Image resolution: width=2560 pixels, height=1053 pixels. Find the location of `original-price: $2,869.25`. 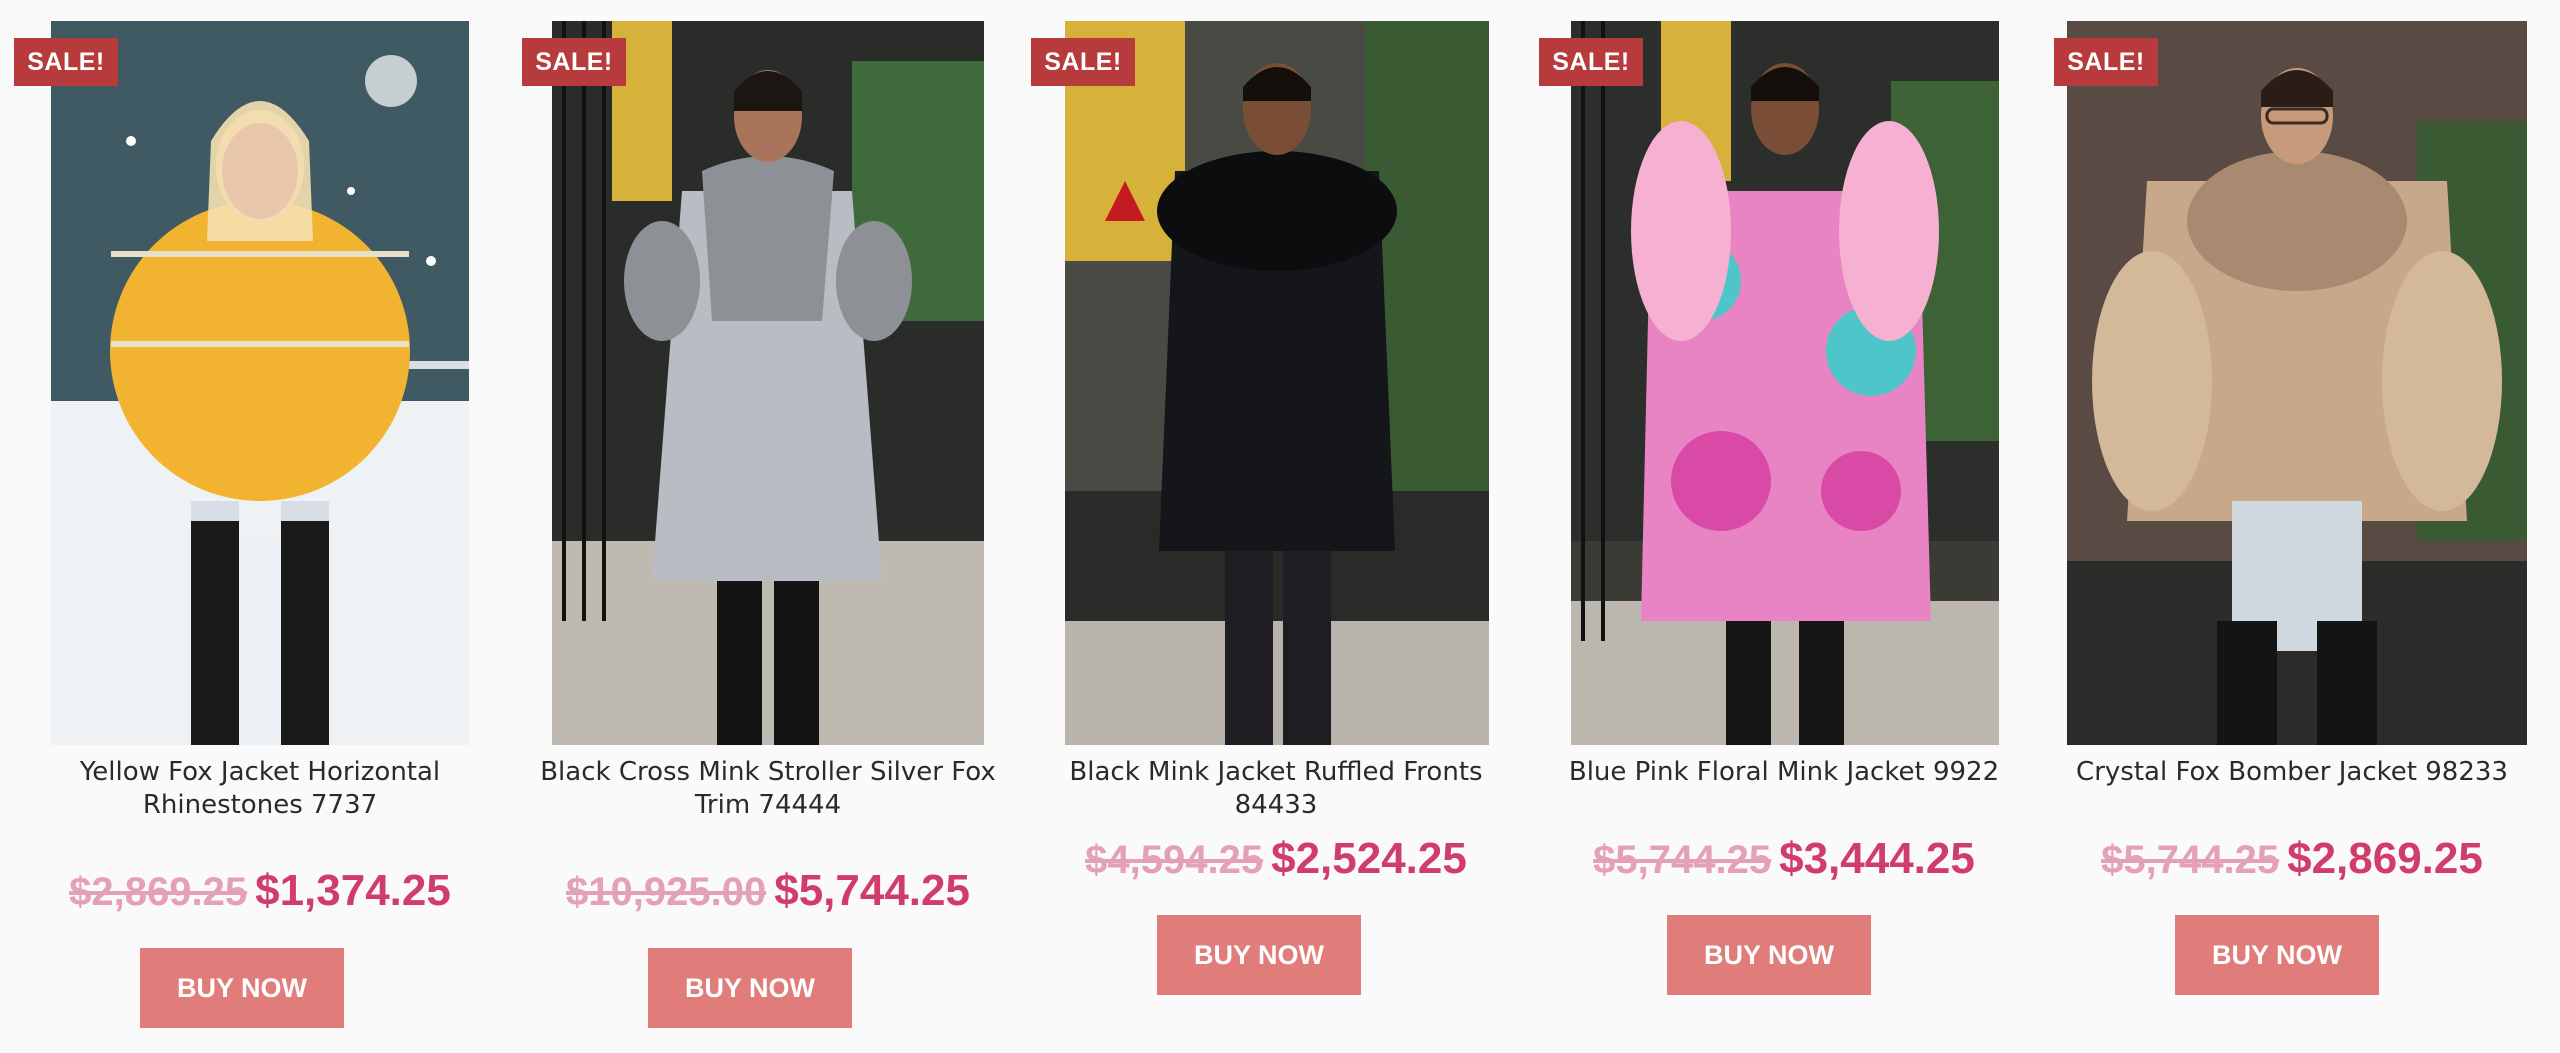

original-price: $2,869.25 is located at coordinates (158, 892).